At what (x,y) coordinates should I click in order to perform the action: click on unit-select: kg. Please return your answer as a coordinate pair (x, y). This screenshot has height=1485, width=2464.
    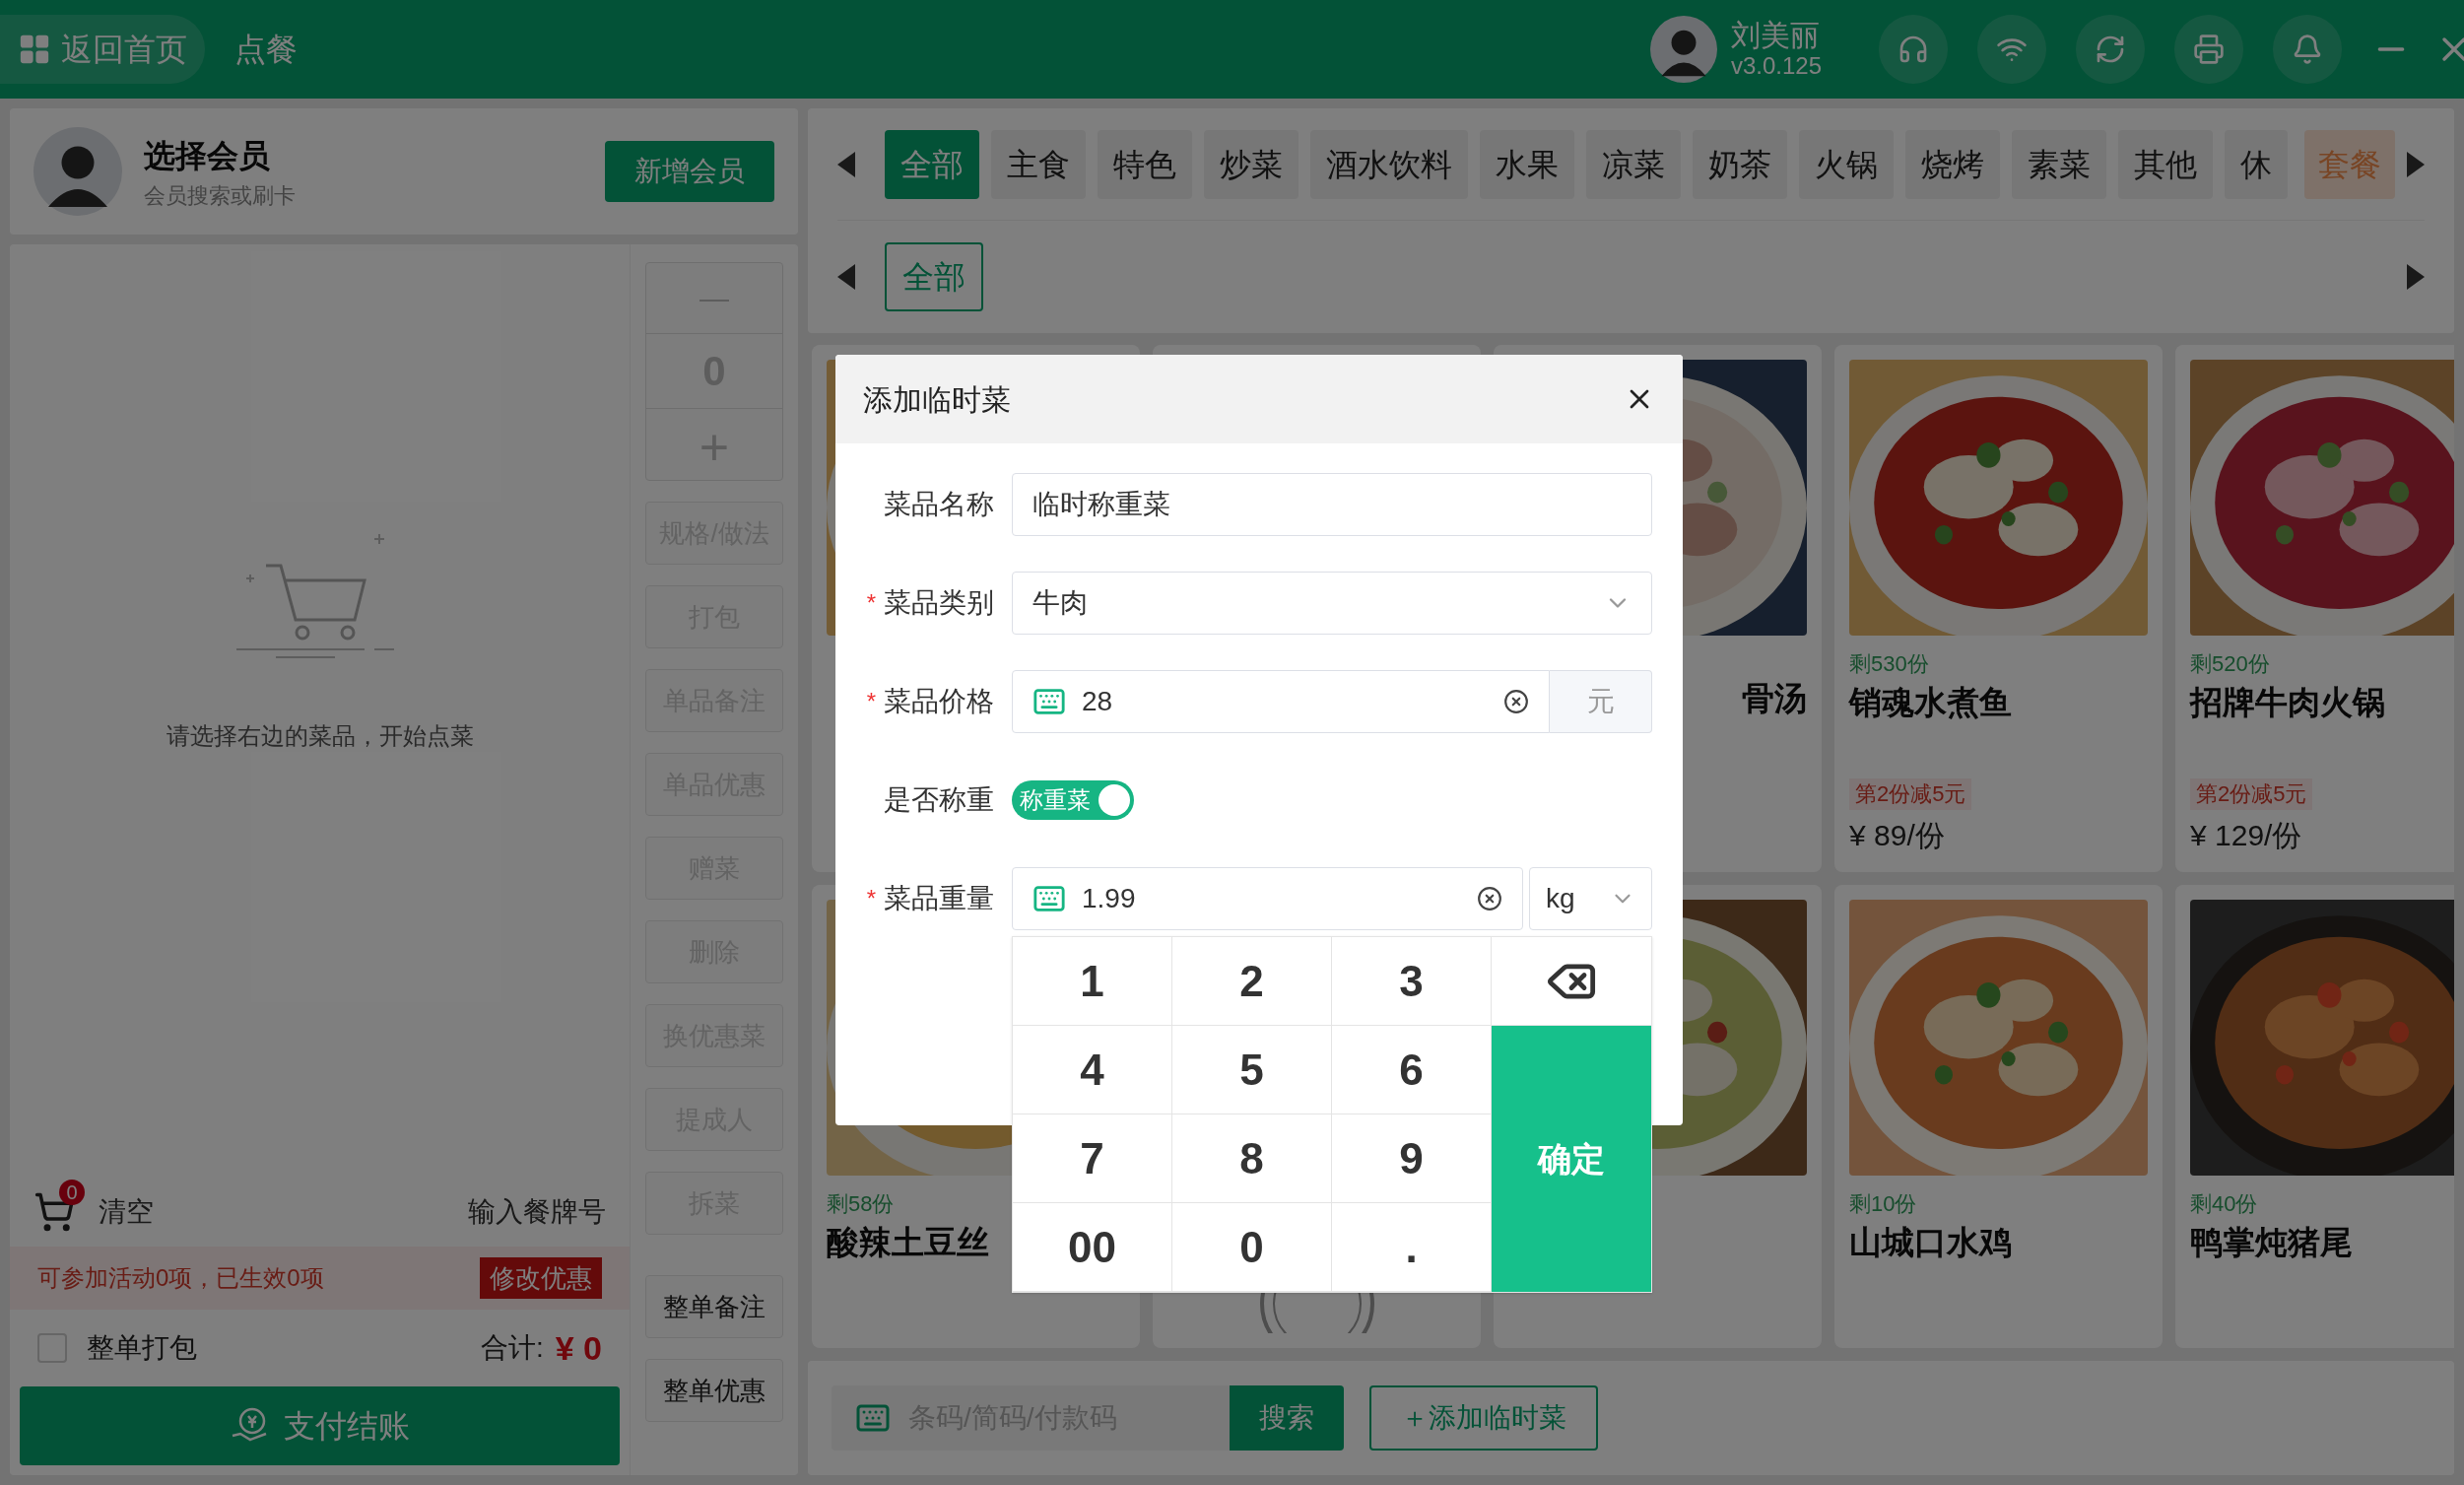
    Looking at the image, I should click on (1591, 898).